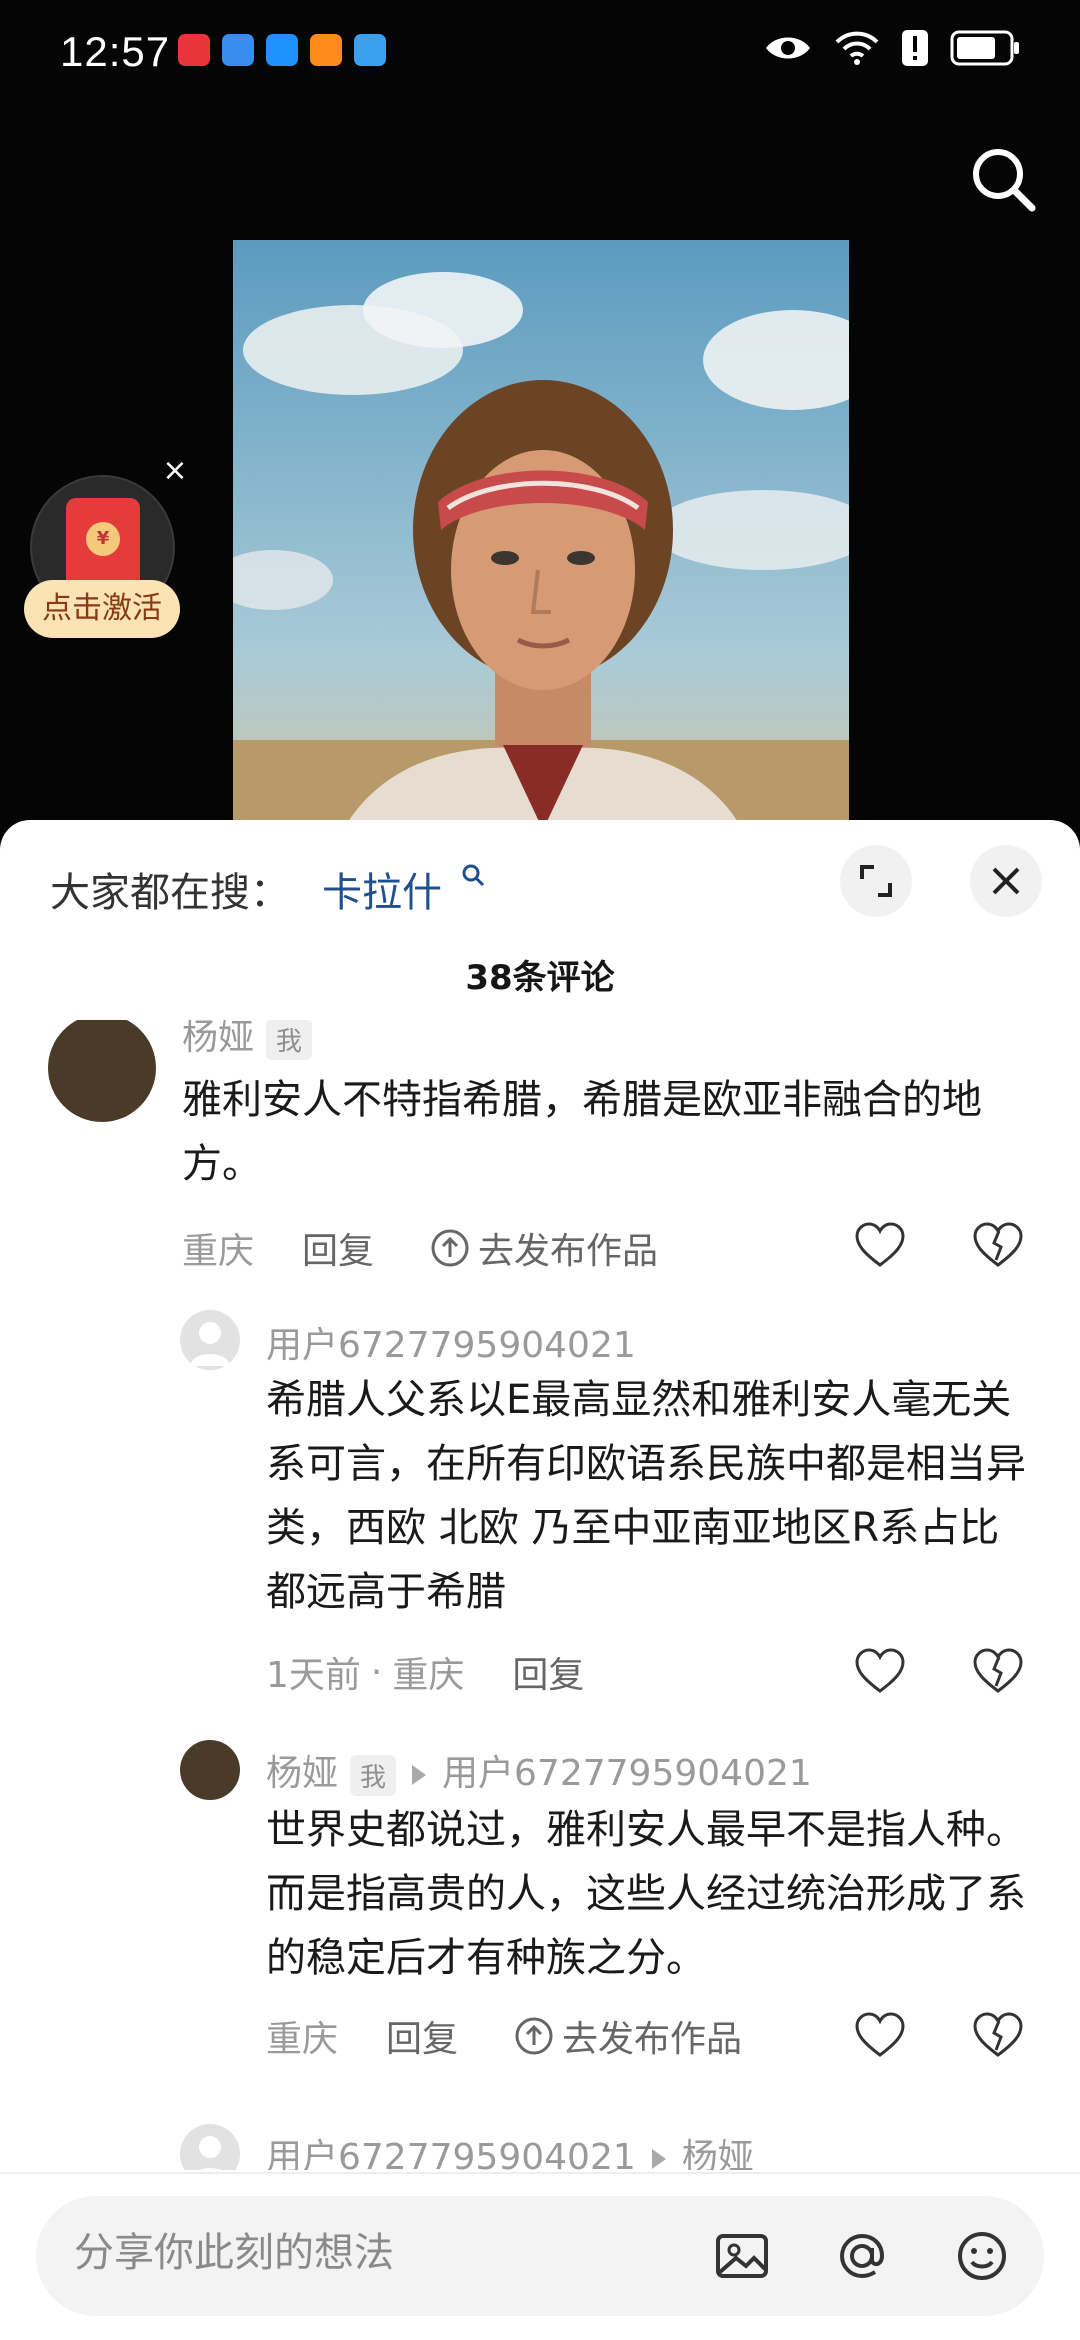  I want to click on reply-to-name: 用户6727795904021, so click(627, 1773).